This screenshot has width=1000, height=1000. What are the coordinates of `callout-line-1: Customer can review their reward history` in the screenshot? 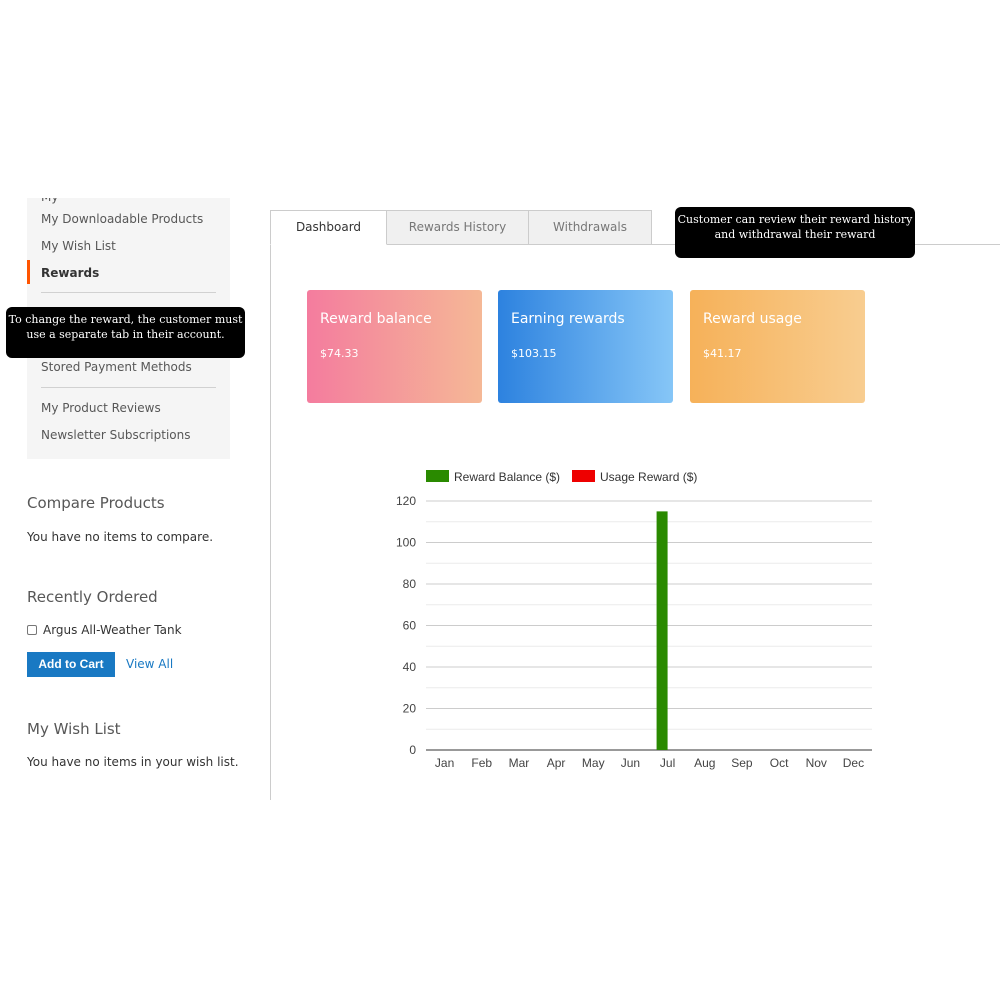 It's located at (795, 219).